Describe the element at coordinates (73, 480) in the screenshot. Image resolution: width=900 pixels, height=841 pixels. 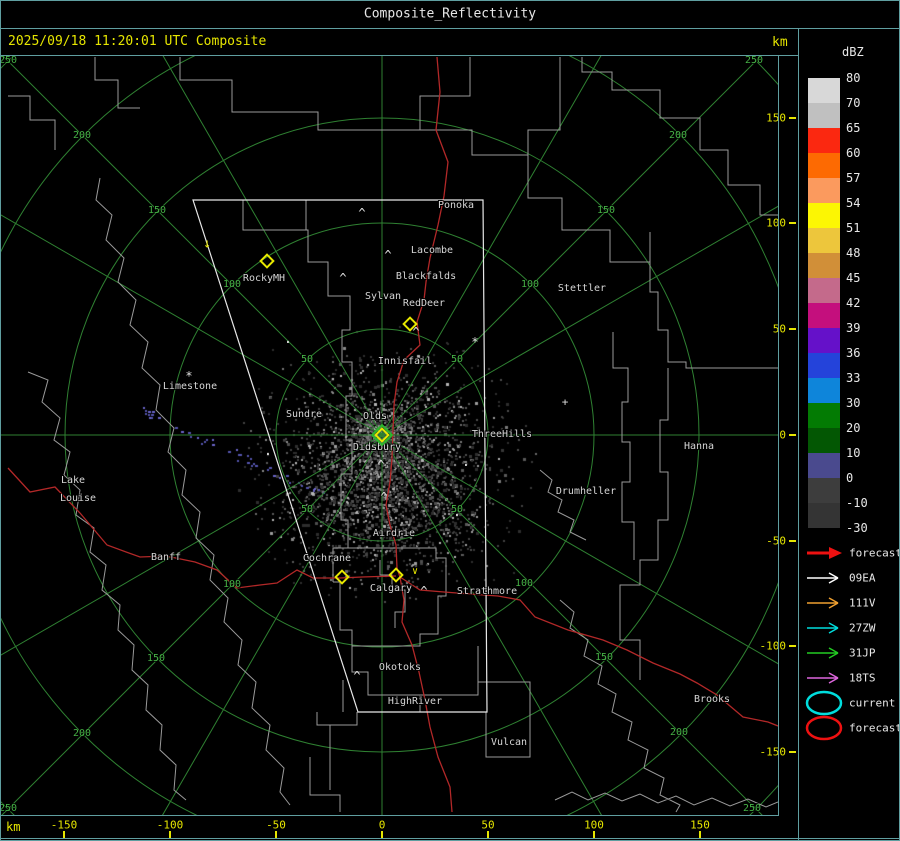
I see `city-label-lake: Lake` at that location.